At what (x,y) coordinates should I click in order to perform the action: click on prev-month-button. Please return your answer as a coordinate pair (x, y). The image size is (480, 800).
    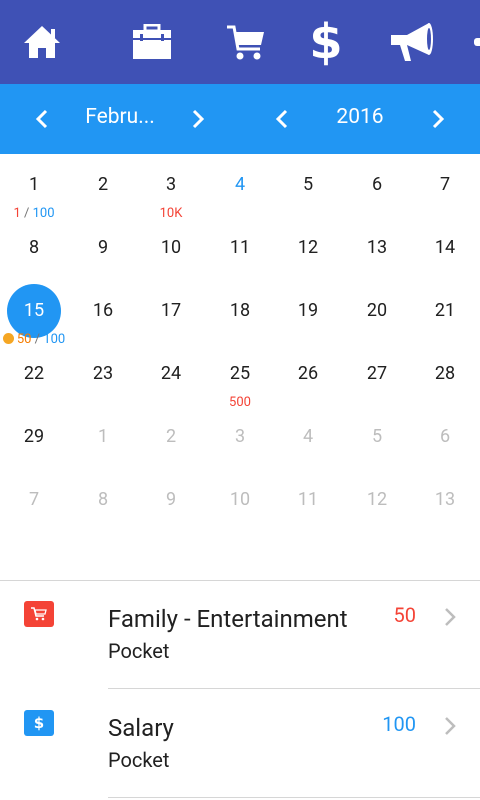
    Looking at the image, I should click on (42, 119).